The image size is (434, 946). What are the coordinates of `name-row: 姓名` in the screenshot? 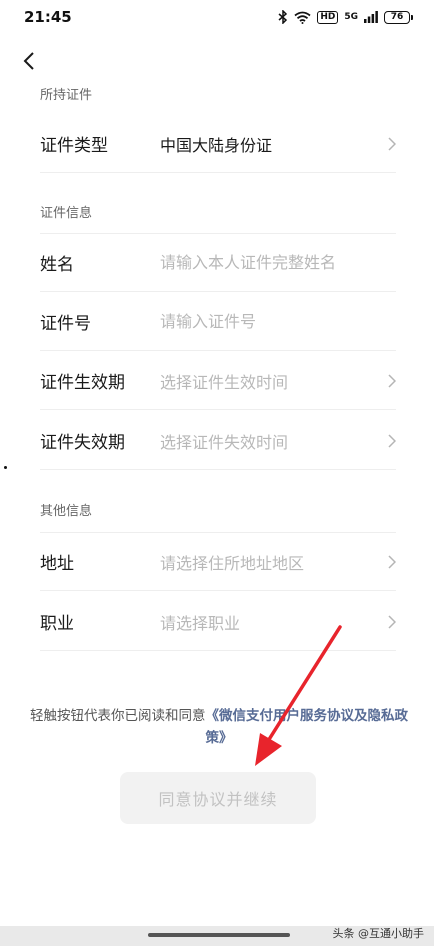 It's located at (218, 263).